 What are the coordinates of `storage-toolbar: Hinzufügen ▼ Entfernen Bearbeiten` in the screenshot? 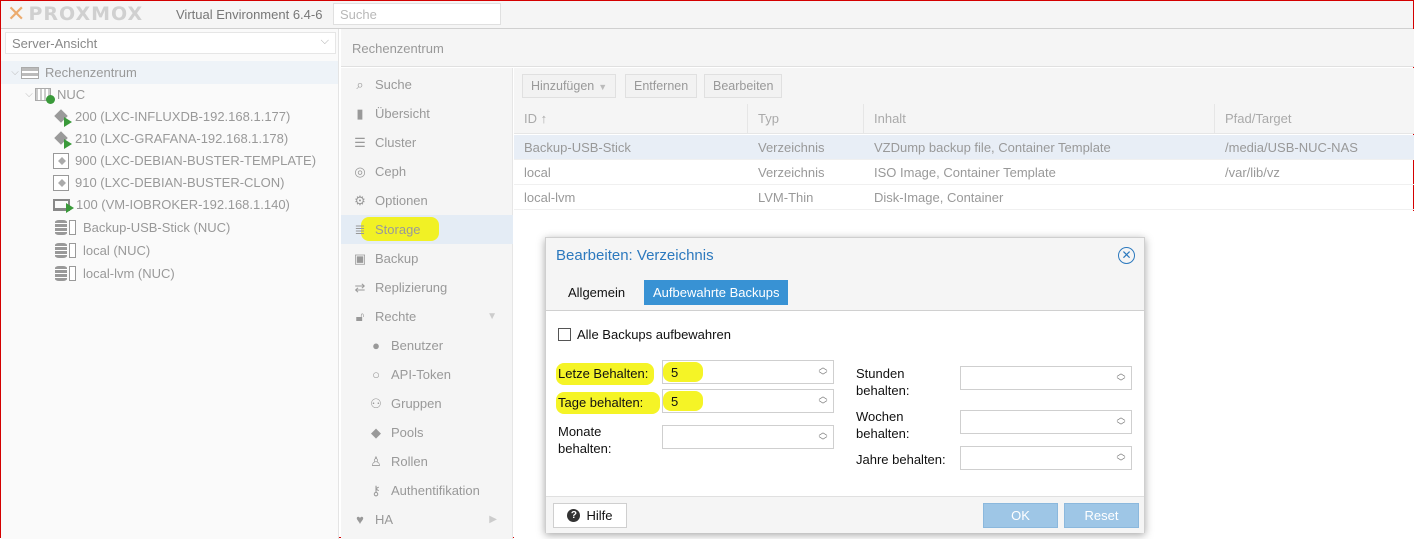 It's located at (964, 86).